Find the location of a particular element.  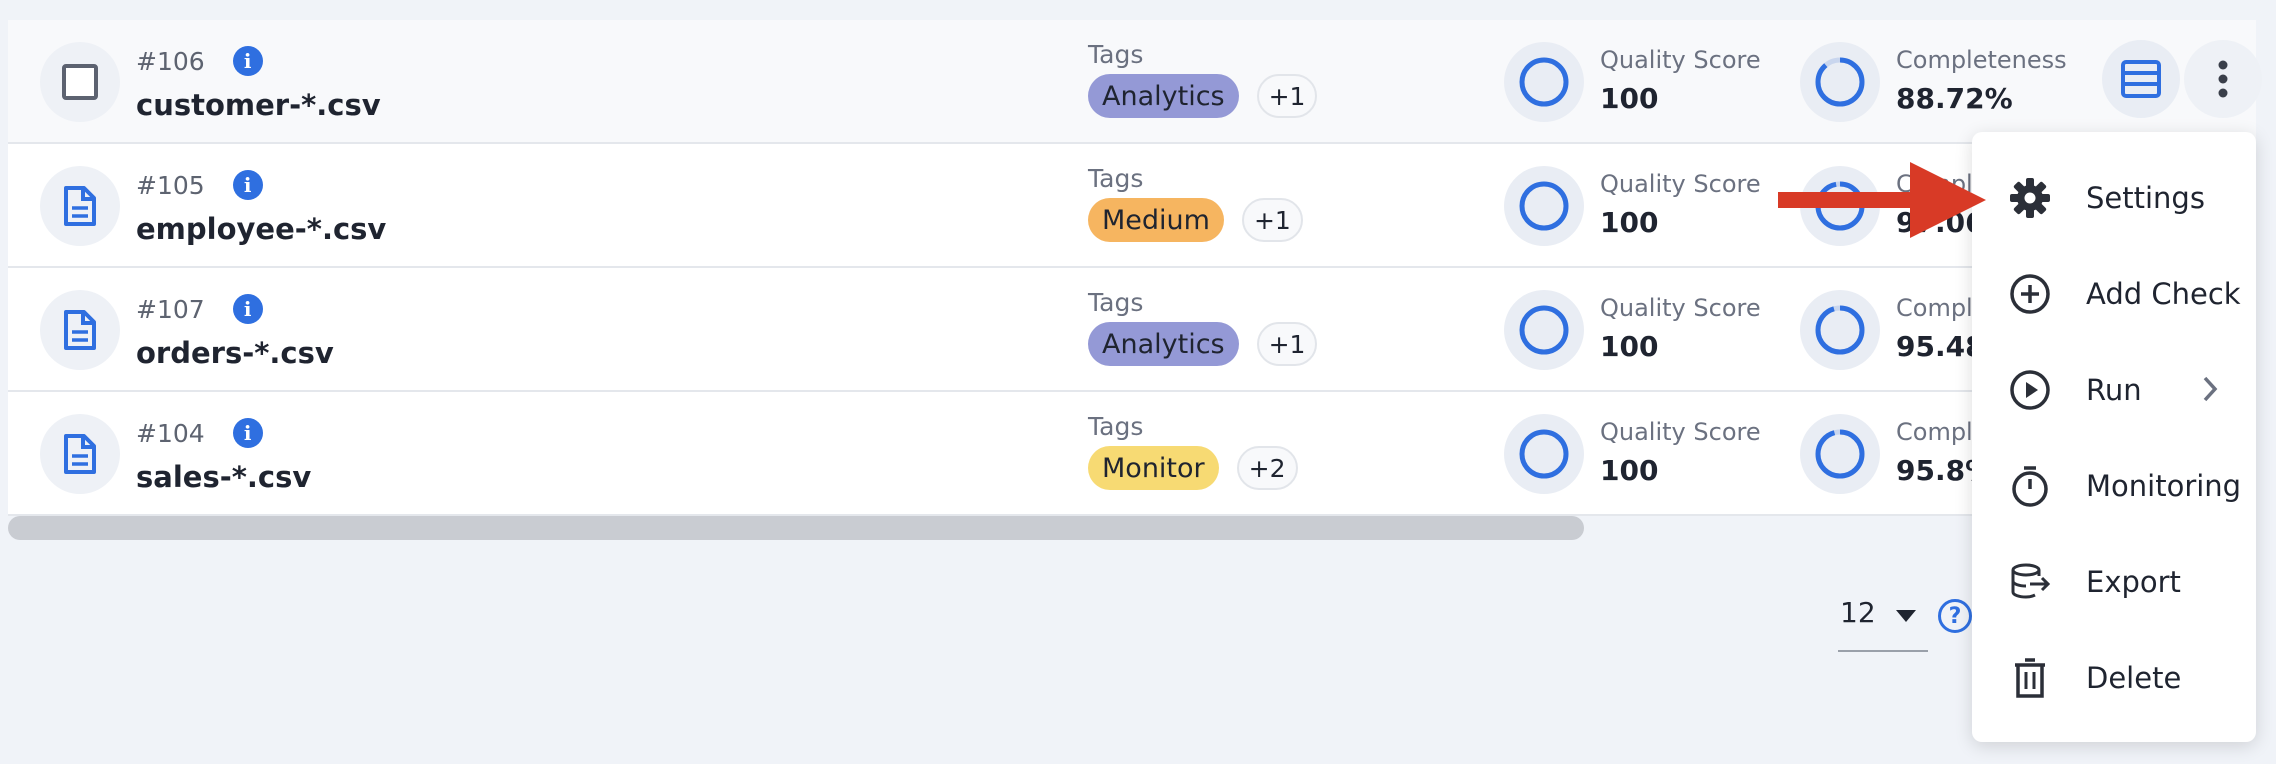

more-actions-button is located at coordinates (2223, 79).